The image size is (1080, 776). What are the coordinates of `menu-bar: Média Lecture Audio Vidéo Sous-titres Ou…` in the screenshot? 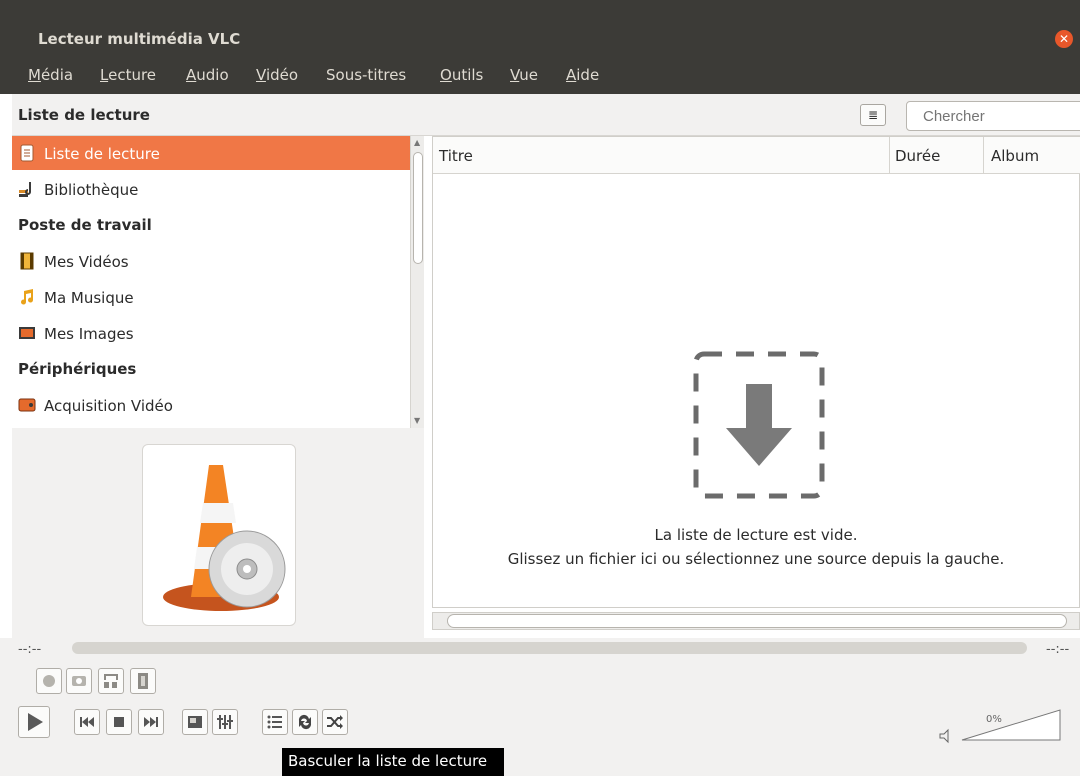 It's located at (540, 77).